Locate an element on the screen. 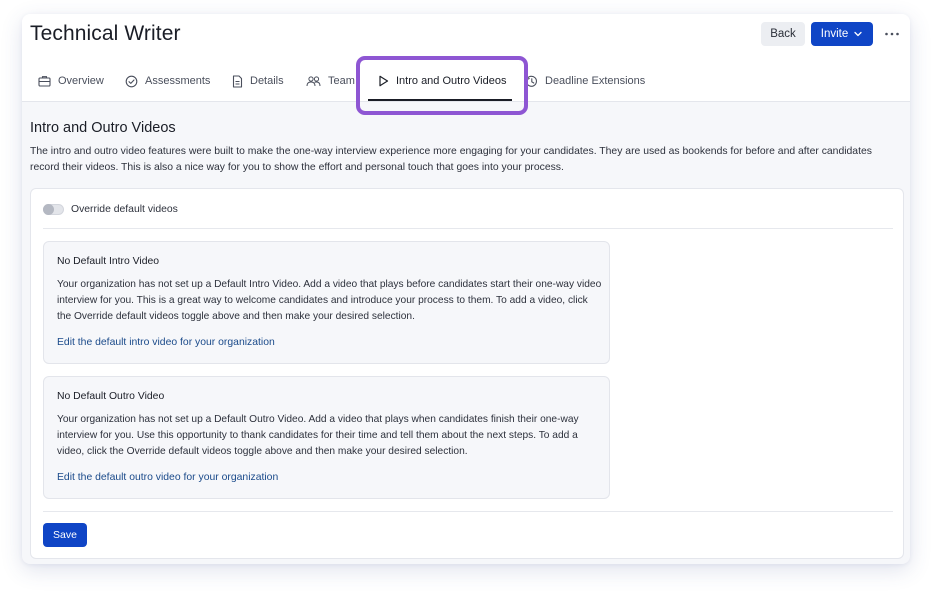 Image resolution: width=940 pixels, height=600 pixels. tab-label: Assessments is located at coordinates (178, 81).